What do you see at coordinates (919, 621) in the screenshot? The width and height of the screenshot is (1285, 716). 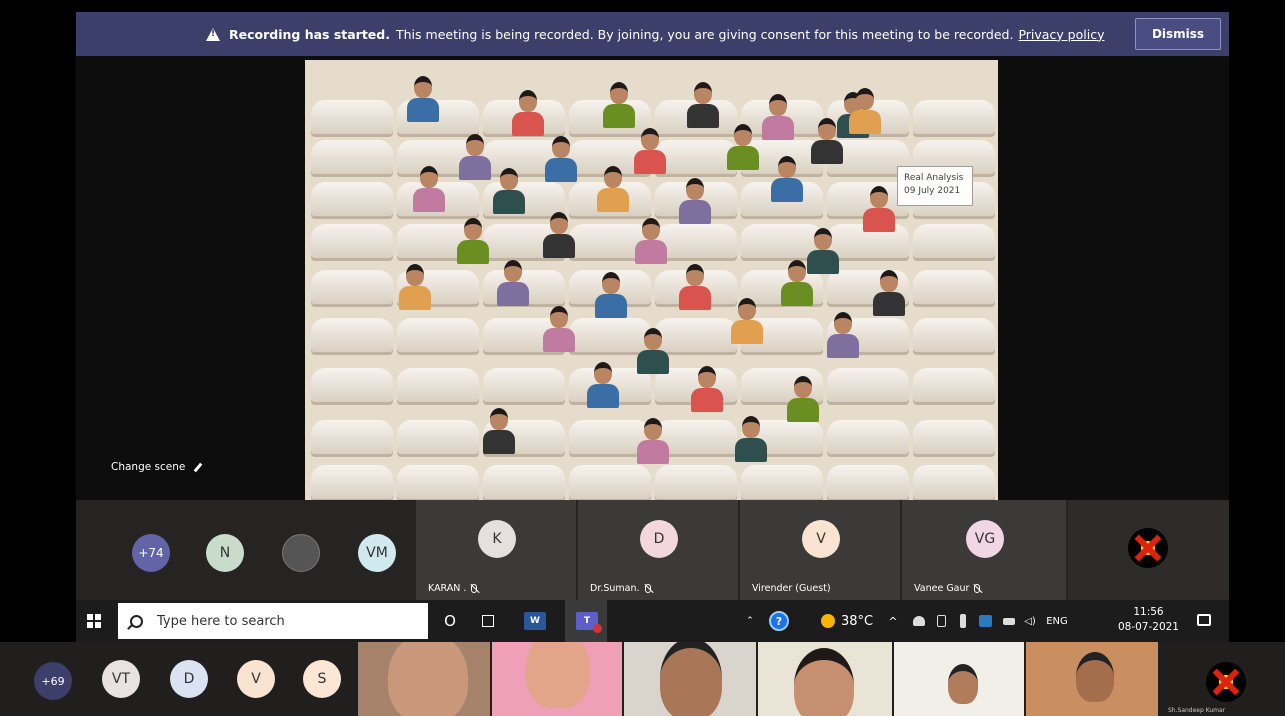 I see `cloud-icon` at bounding box center [919, 621].